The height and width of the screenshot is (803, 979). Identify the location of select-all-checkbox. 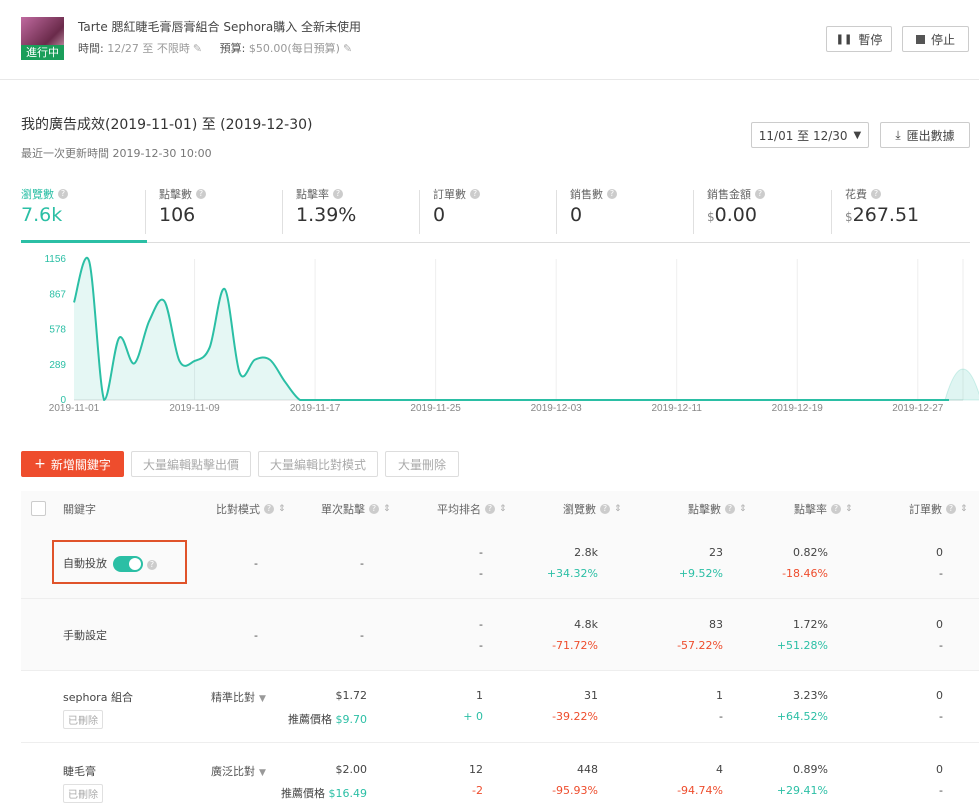
(38, 508).